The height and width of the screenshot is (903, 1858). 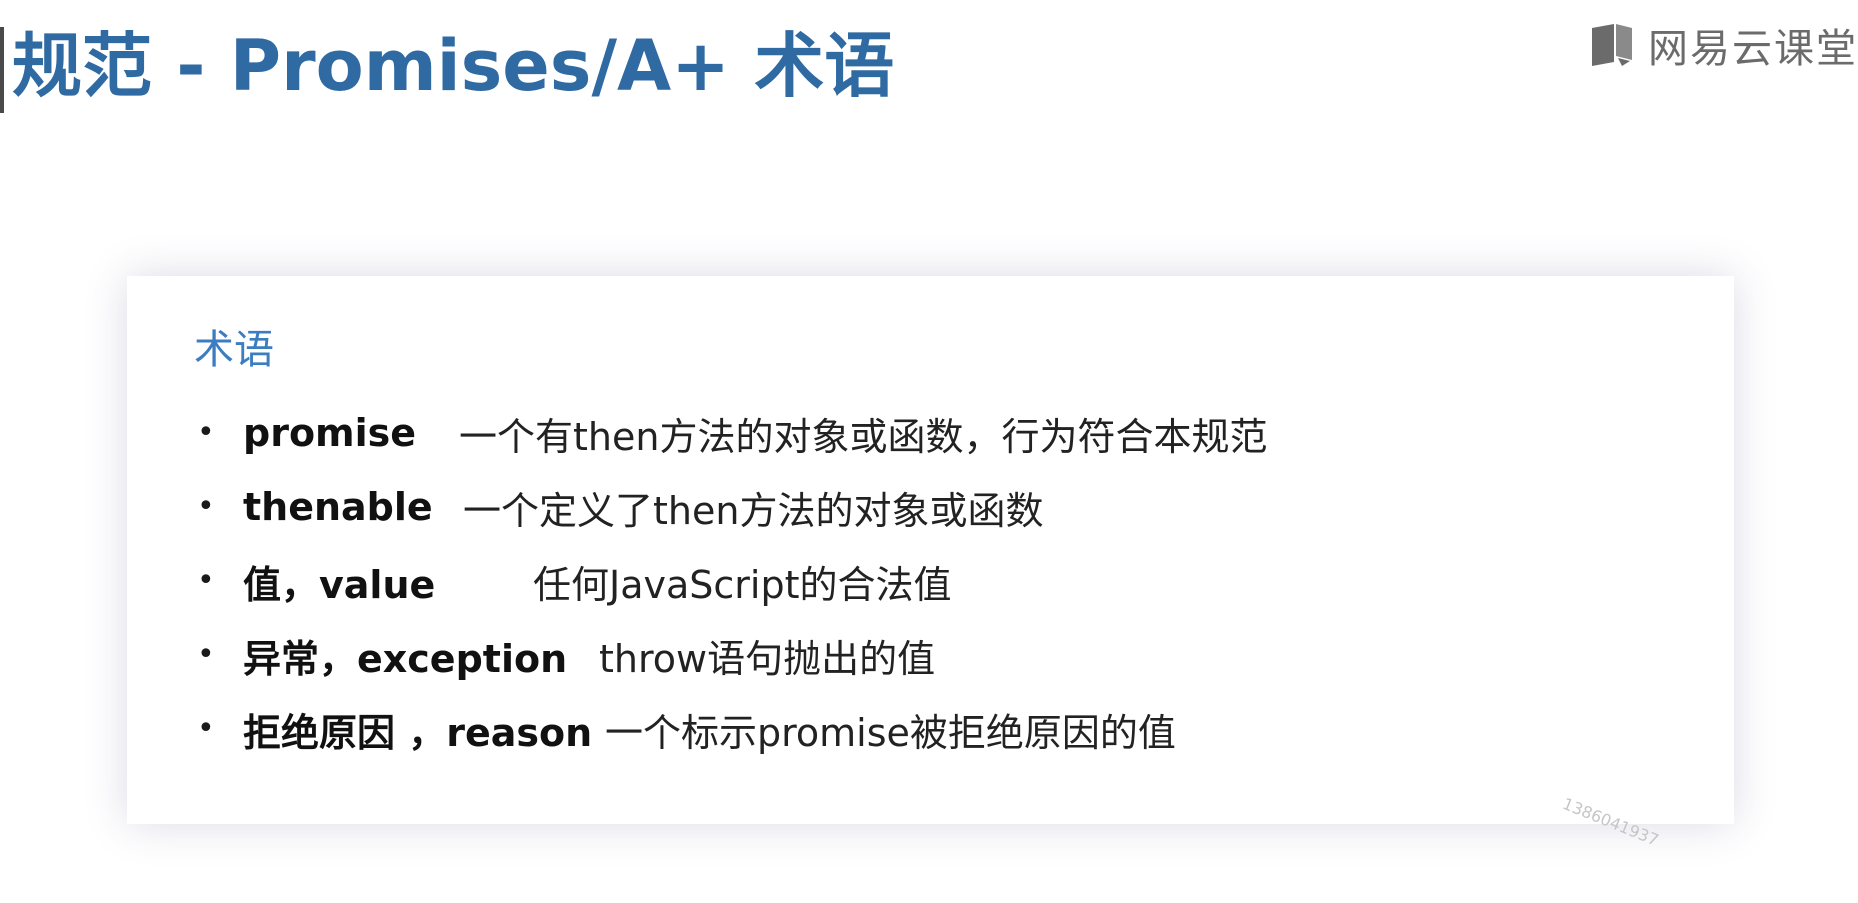 I want to click on title-accent-bar, so click(x=2, y=70).